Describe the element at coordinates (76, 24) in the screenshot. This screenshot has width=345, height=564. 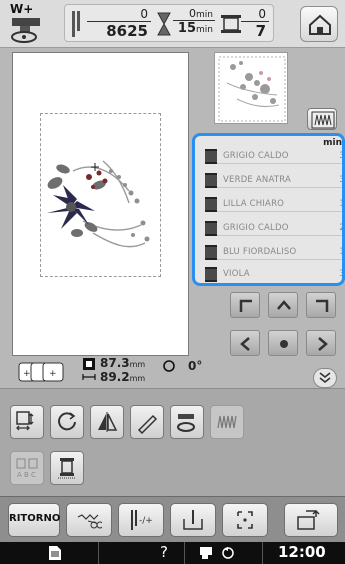
I see `needle-icon` at that location.